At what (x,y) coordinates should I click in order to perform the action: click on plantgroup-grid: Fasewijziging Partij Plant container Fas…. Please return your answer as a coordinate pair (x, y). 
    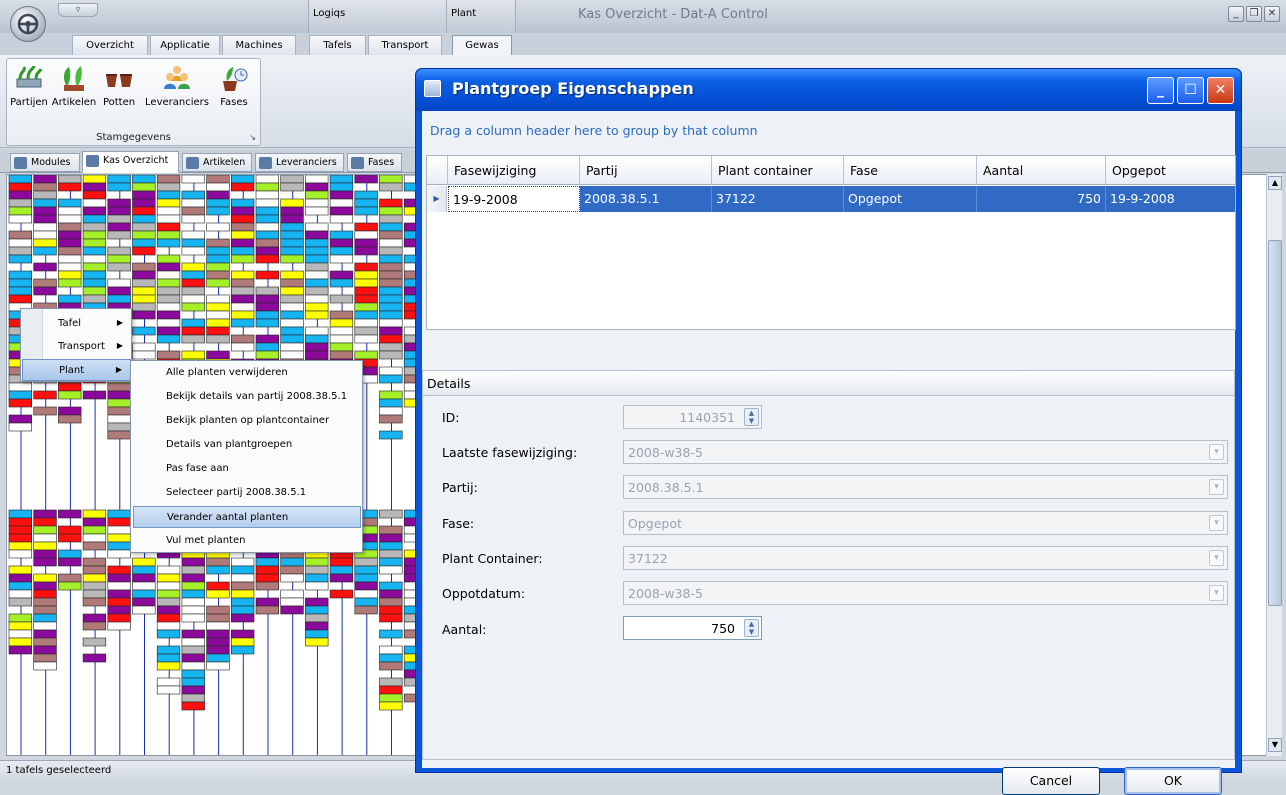
    Looking at the image, I should click on (831, 242).